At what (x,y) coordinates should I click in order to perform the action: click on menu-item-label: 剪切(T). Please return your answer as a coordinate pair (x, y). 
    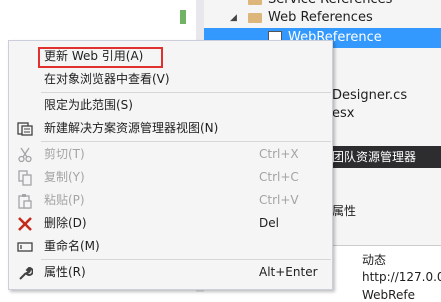
    Looking at the image, I should click on (64, 154).